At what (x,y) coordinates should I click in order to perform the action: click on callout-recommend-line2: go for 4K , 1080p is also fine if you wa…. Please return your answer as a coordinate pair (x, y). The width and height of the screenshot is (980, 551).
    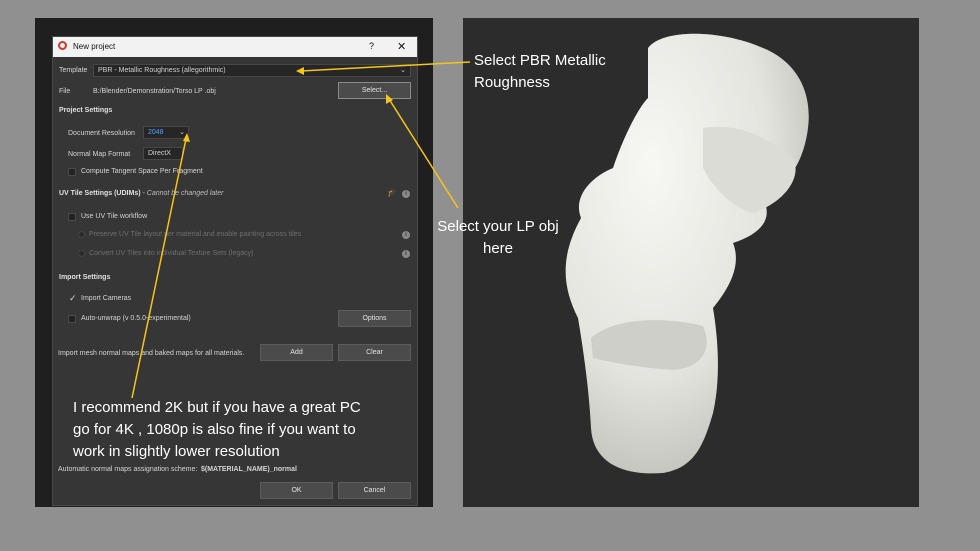
    Looking at the image, I should click on (214, 429).